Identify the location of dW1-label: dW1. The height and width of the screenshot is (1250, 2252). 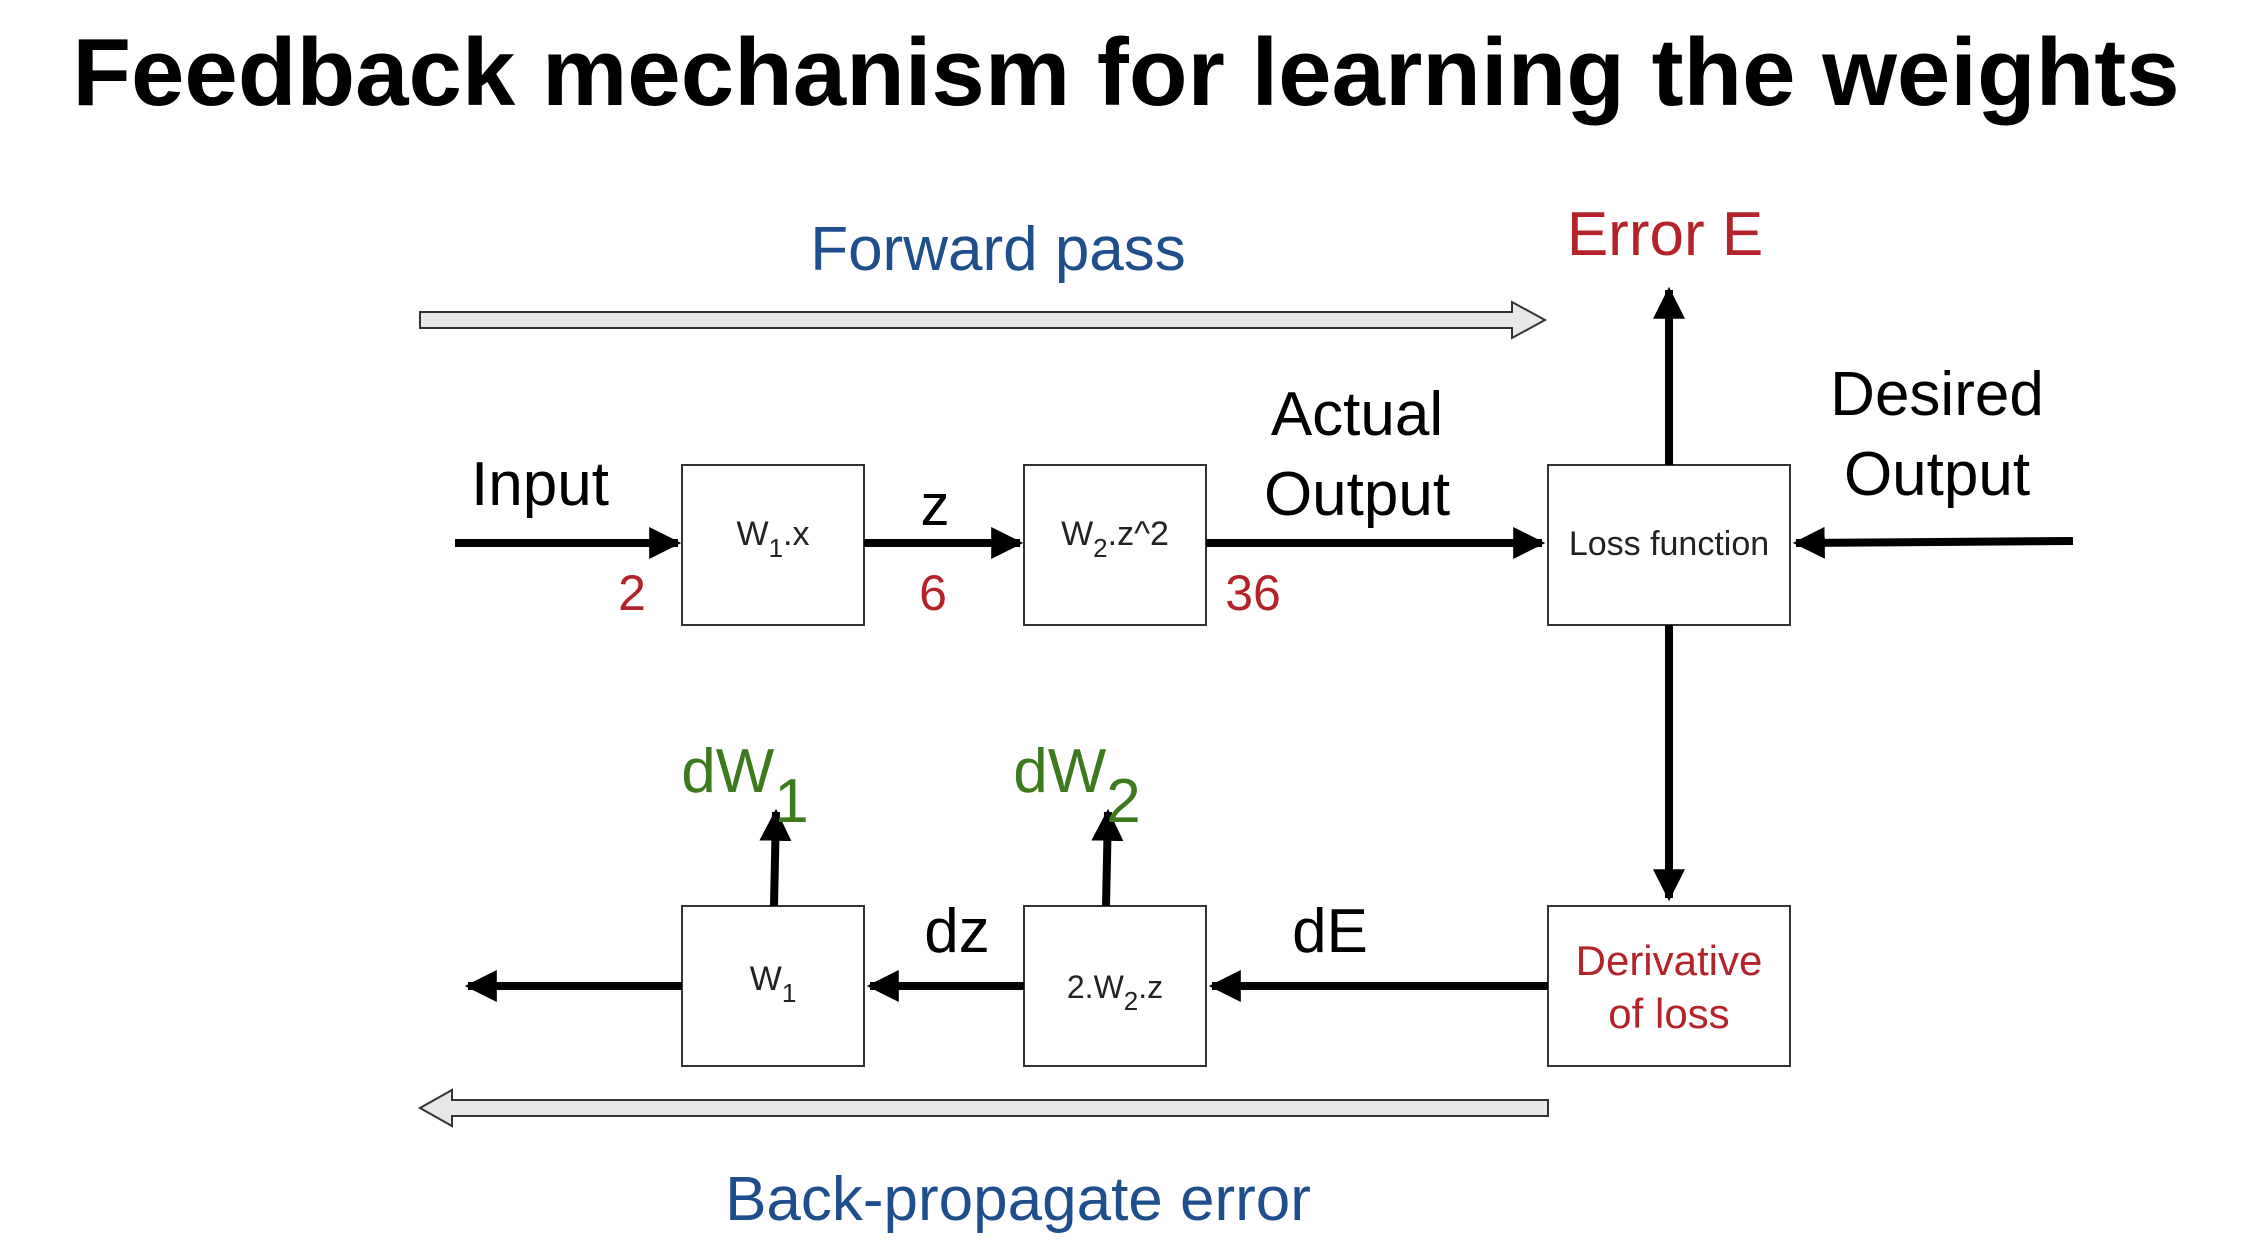
(744, 786).